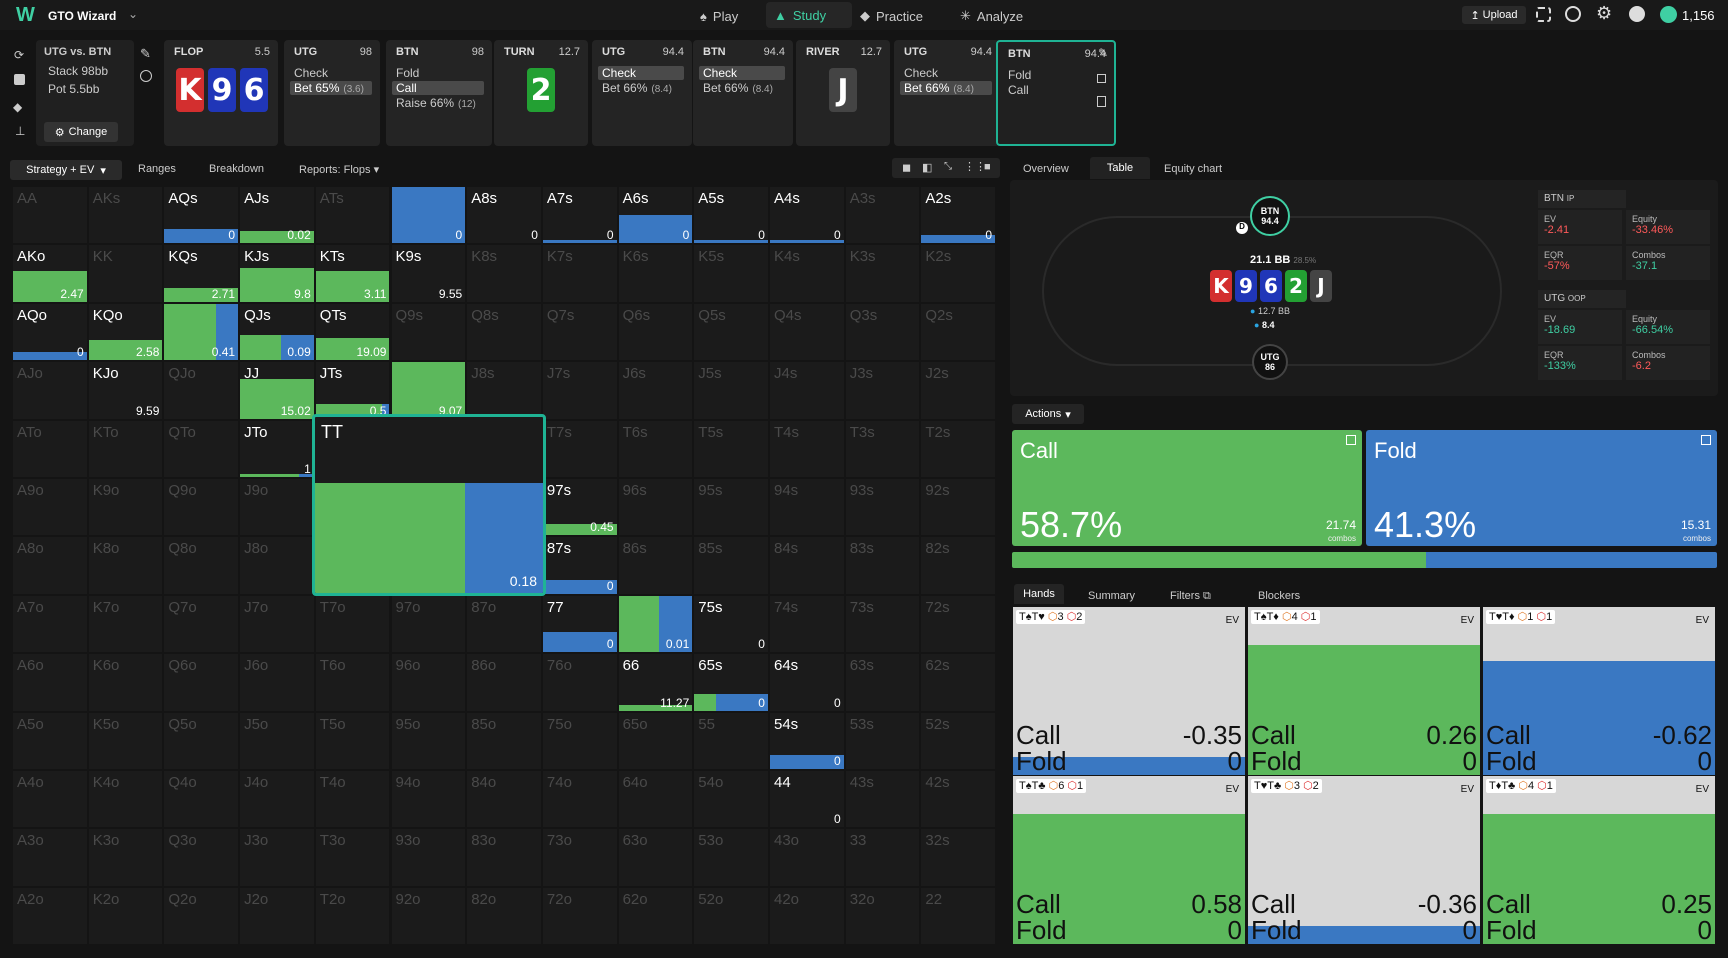  What do you see at coordinates (125, 215) in the screenshot?
I see `hand-cell: AKs` at bounding box center [125, 215].